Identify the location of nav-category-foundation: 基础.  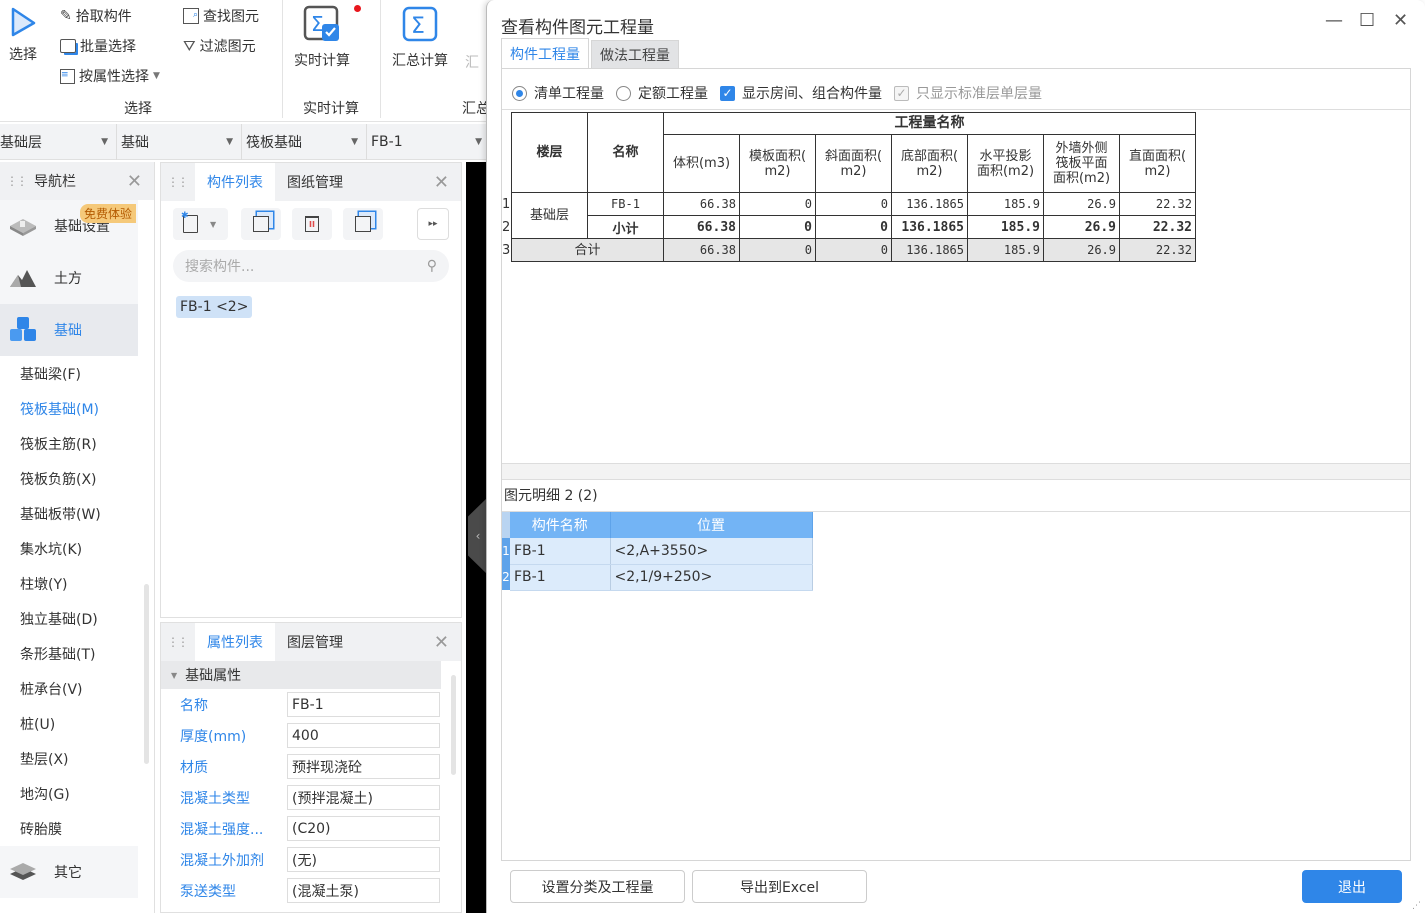
(69, 330).